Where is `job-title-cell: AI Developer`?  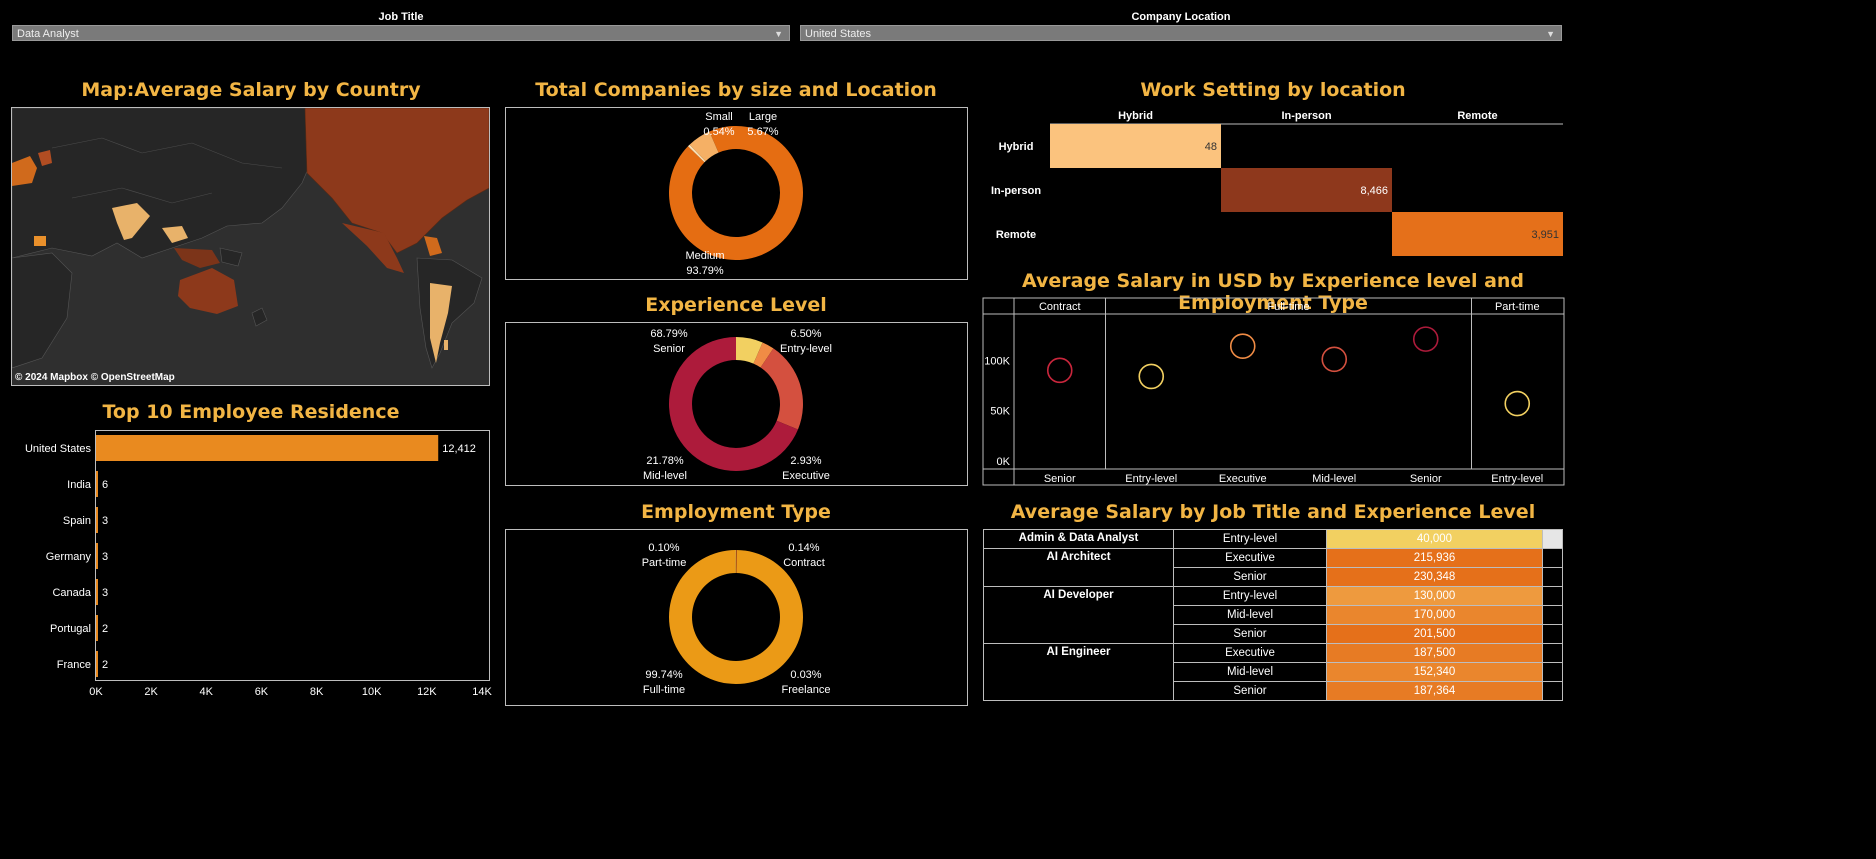 job-title-cell: AI Developer is located at coordinates (1078, 615).